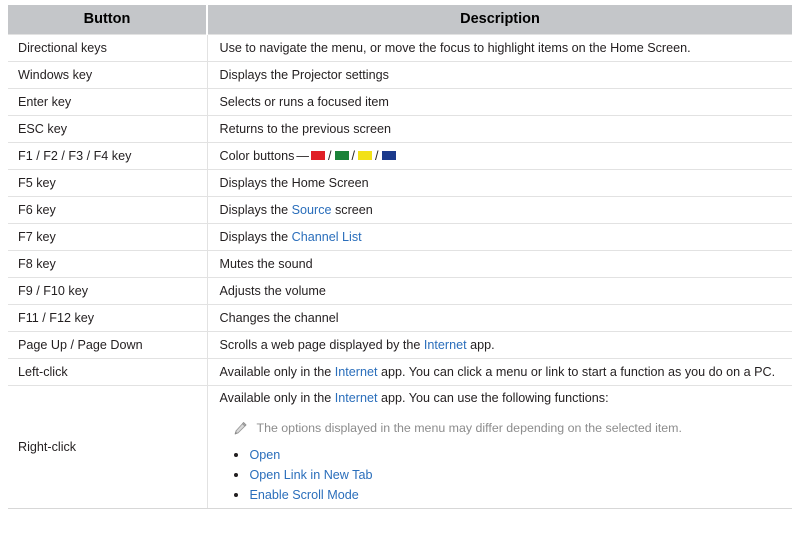 Image resolution: width=800 pixels, height=536 pixels. I want to click on link-open: Open, so click(265, 455).